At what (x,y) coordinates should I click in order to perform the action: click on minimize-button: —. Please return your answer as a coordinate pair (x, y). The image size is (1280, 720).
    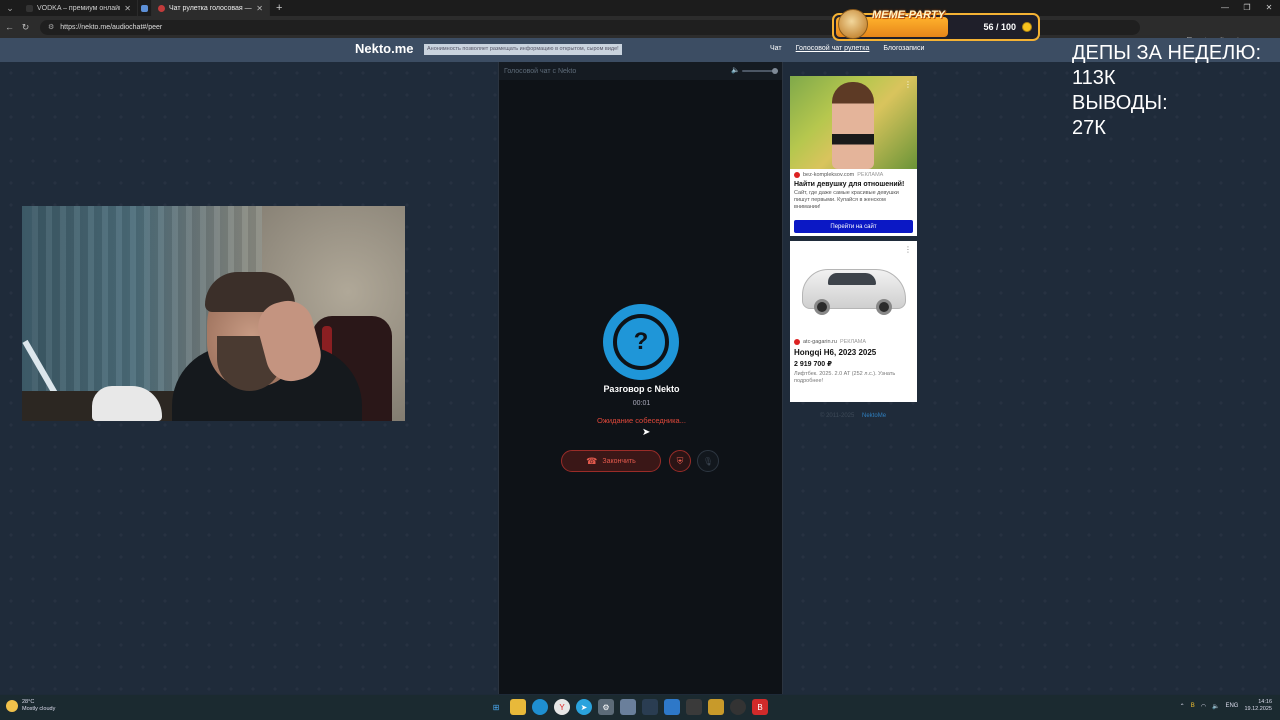
    Looking at the image, I should click on (1225, 8).